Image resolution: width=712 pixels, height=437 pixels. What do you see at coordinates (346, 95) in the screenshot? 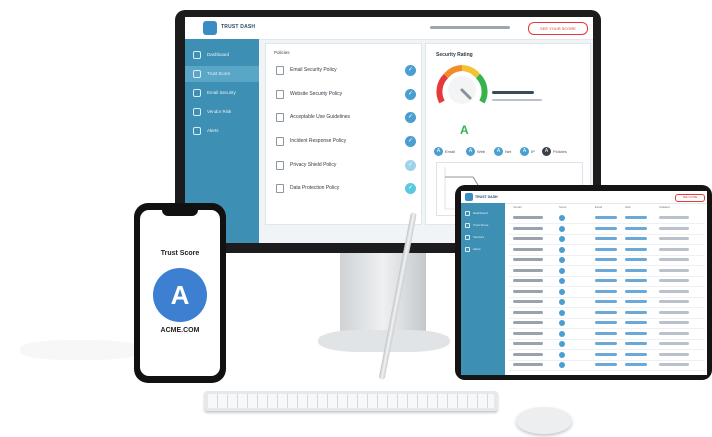
I see `policy-row: Website Security Policy ✓` at bounding box center [346, 95].